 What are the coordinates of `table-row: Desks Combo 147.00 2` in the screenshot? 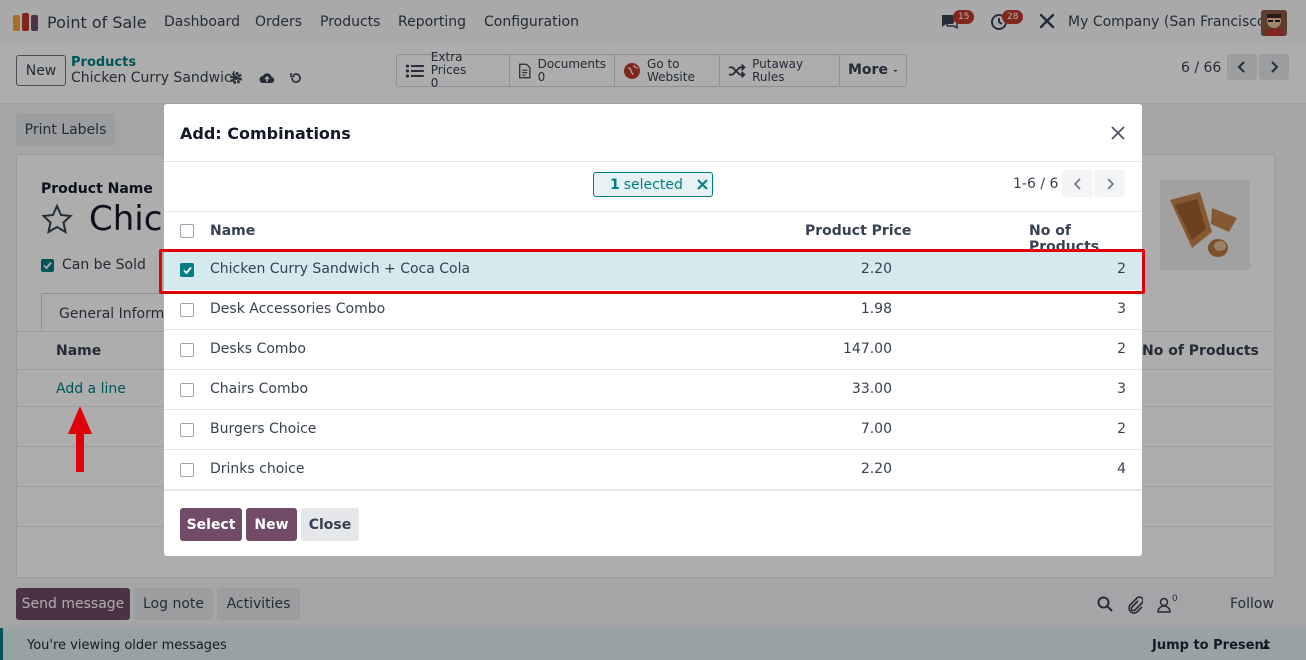 It's located at (653, 350).